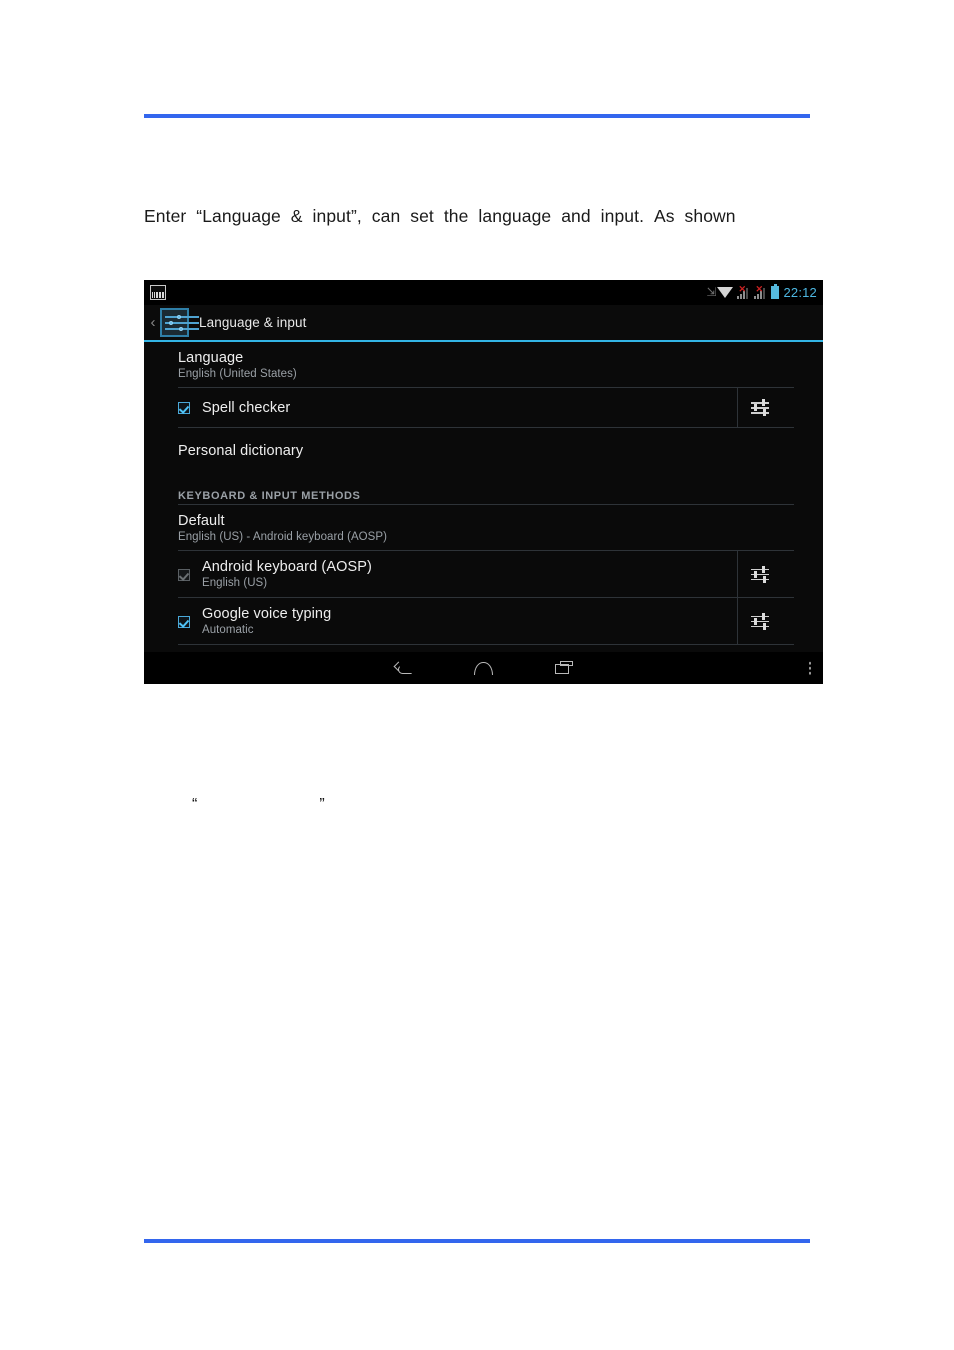 The height and width of the screenshot is (1350, 954). I want to click on paragraph-word: set, so click(422, 216).